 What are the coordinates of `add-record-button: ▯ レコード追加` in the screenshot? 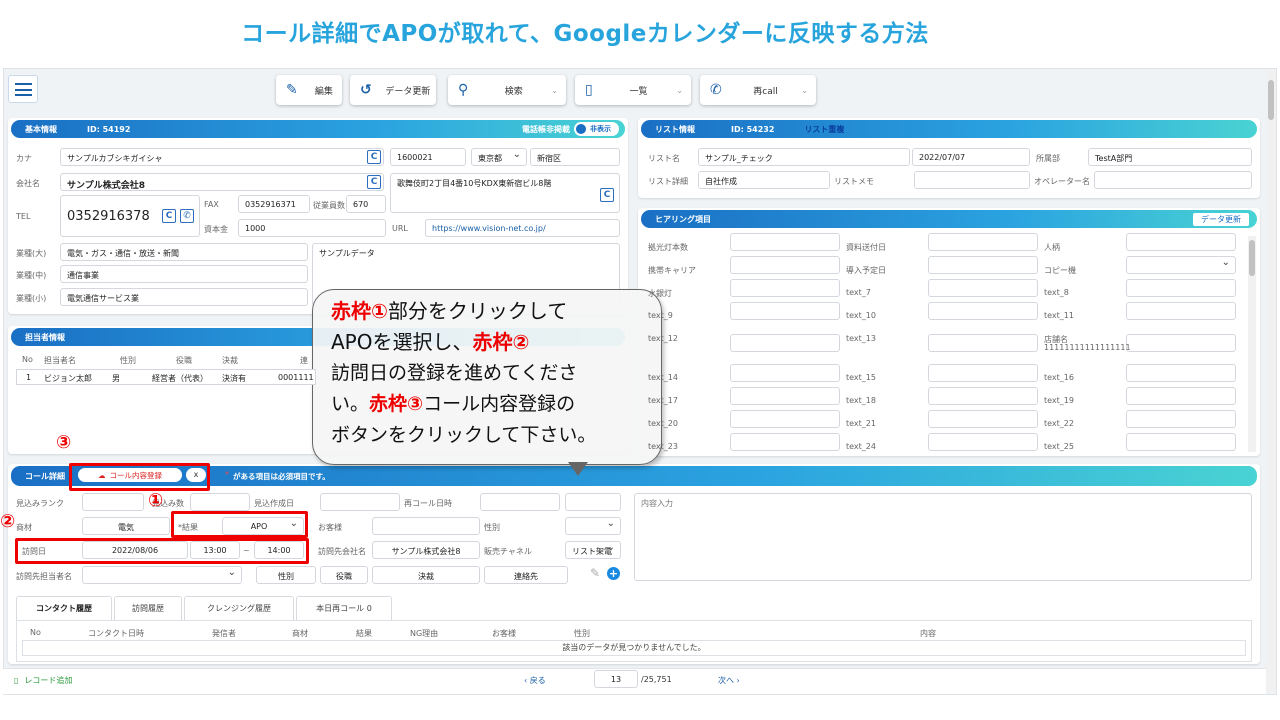 It's located at (43, 680).